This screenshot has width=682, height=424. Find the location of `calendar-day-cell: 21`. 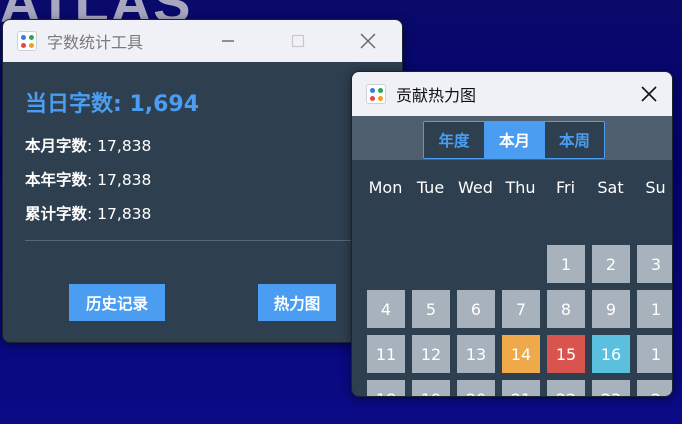

calendar-day-cell: 21 is located at coordinates (521, 388).